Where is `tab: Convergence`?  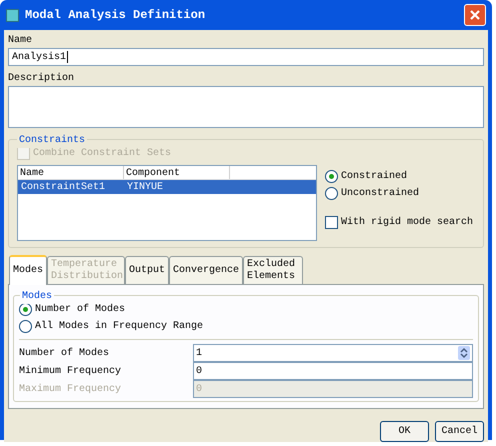 tab: Convergence is located at coordinates (206, 270).